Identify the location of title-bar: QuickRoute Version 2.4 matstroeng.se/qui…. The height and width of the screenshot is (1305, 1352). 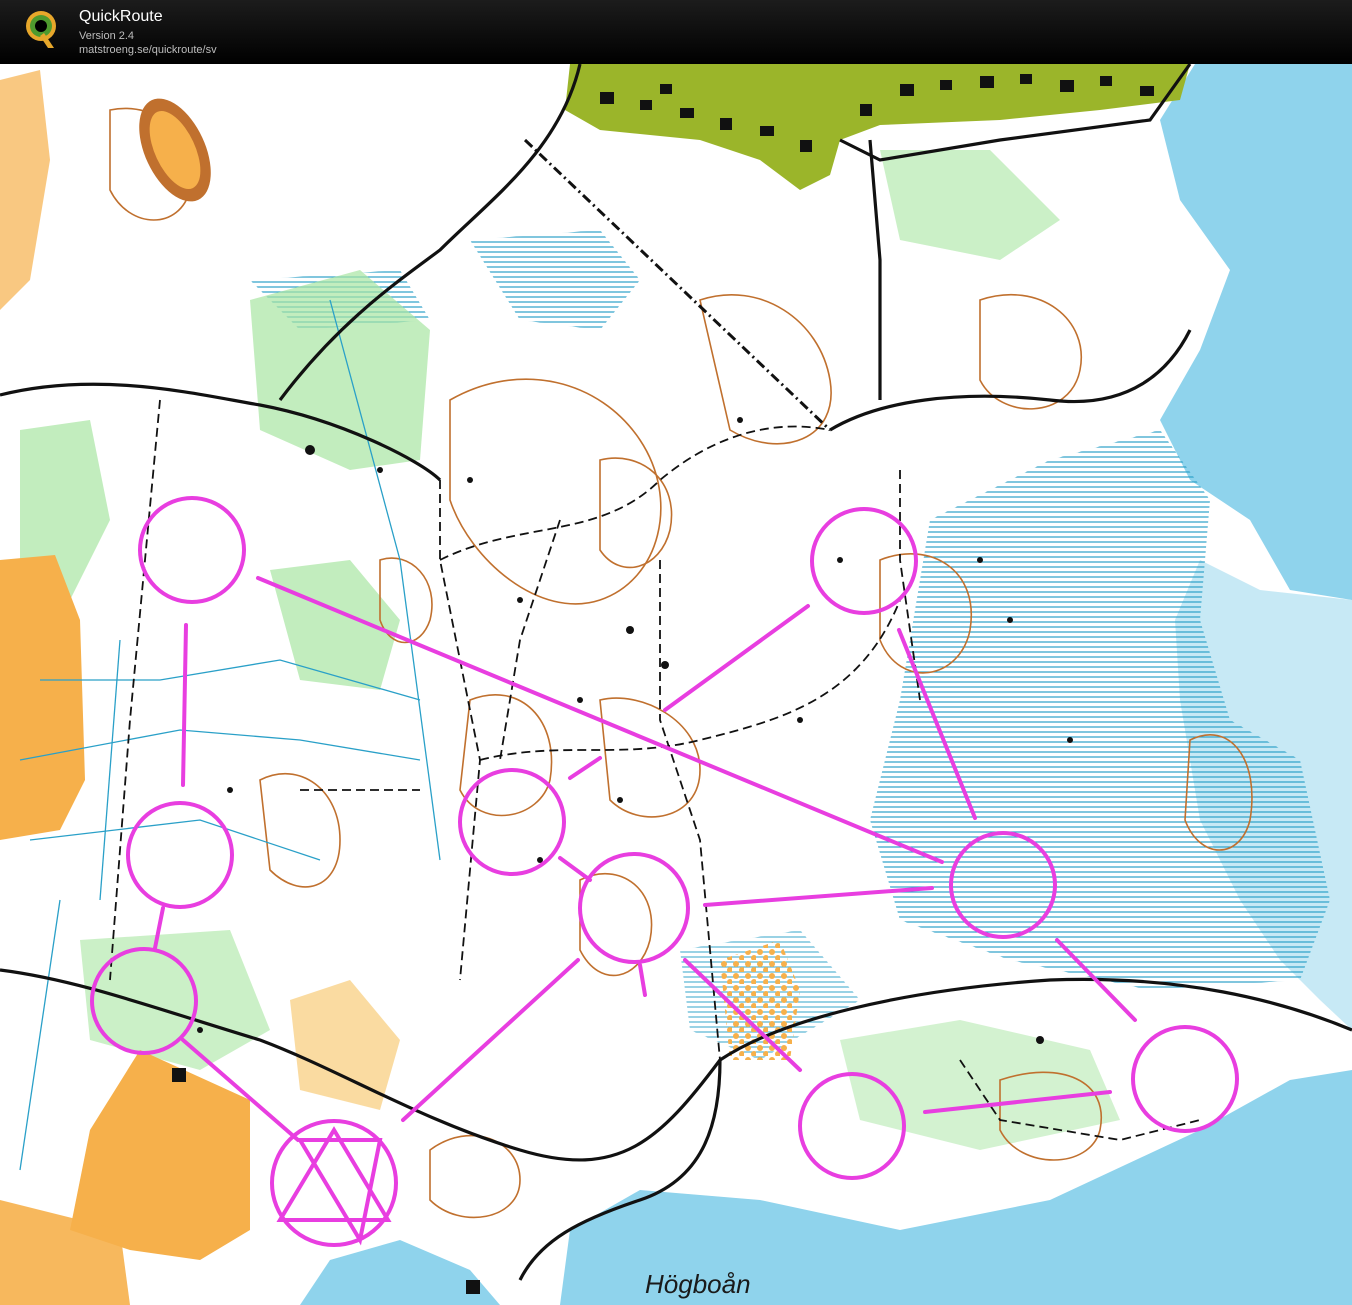
(676, 32).